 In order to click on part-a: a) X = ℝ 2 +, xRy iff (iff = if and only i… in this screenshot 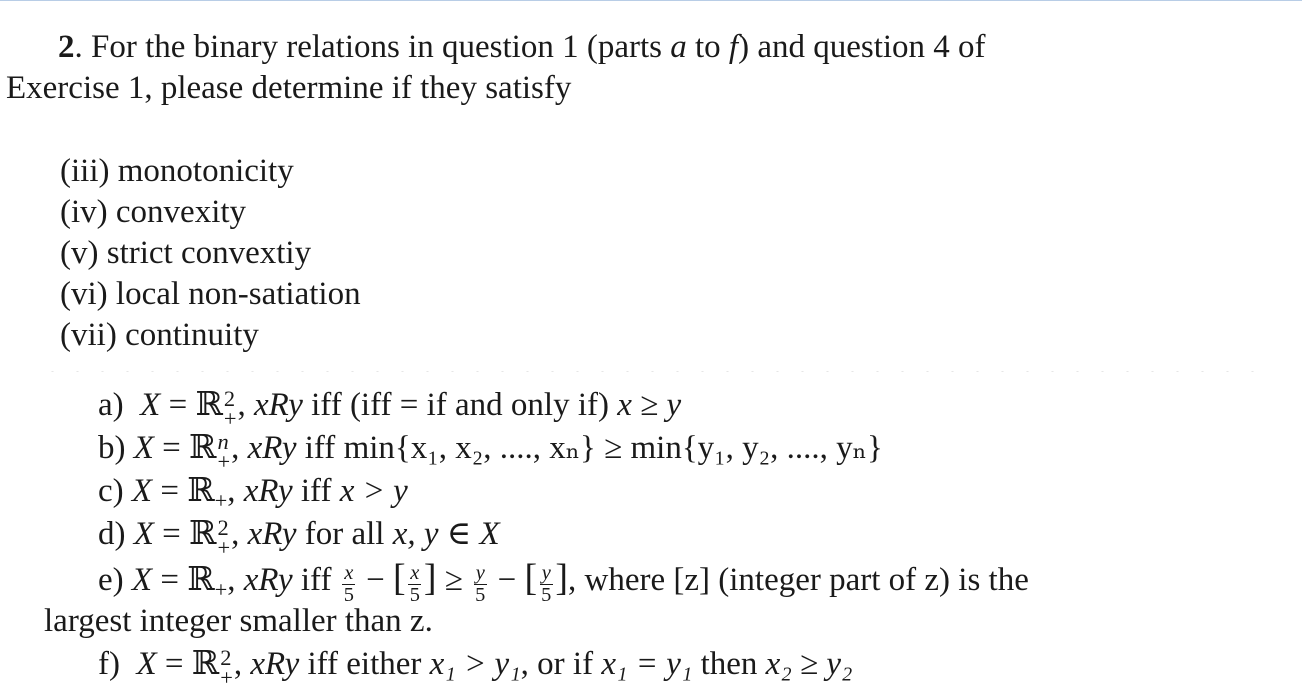, I will do `click(390, 409)`.